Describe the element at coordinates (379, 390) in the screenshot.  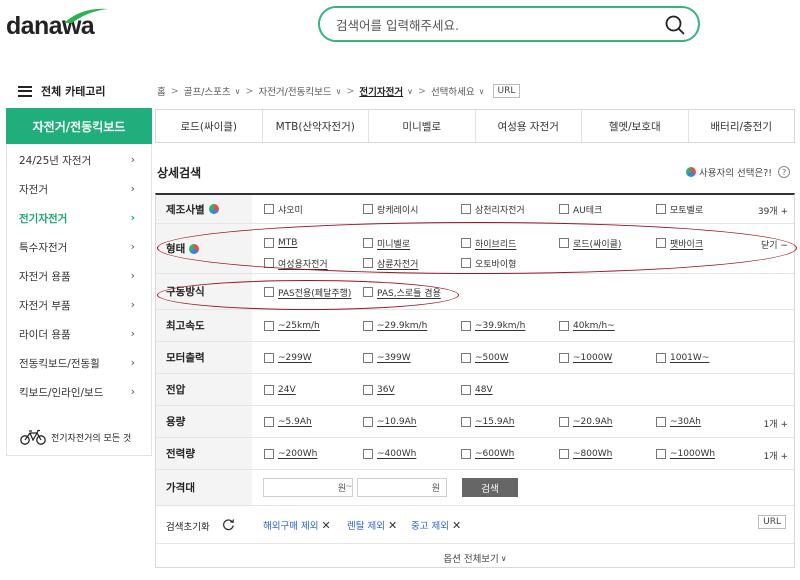
I see `filter-option: 36V` at that location.